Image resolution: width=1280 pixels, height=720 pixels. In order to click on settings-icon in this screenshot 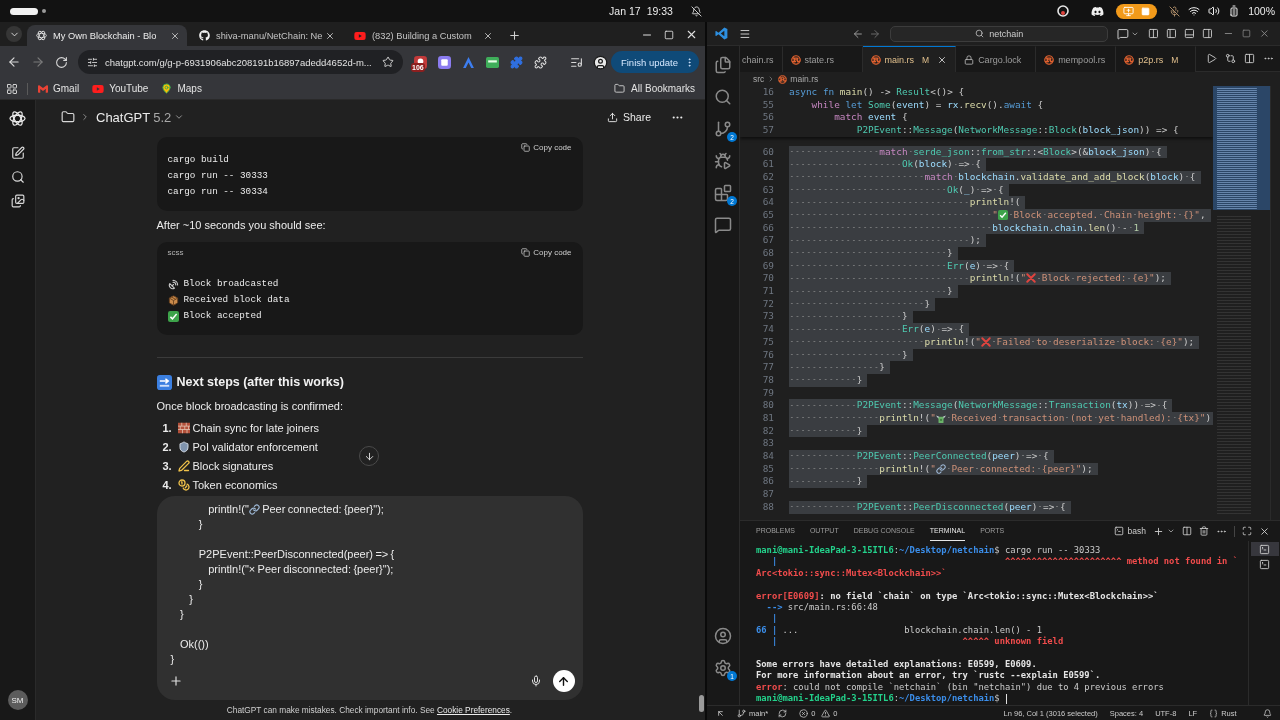, I will do `click(723, 668)`.